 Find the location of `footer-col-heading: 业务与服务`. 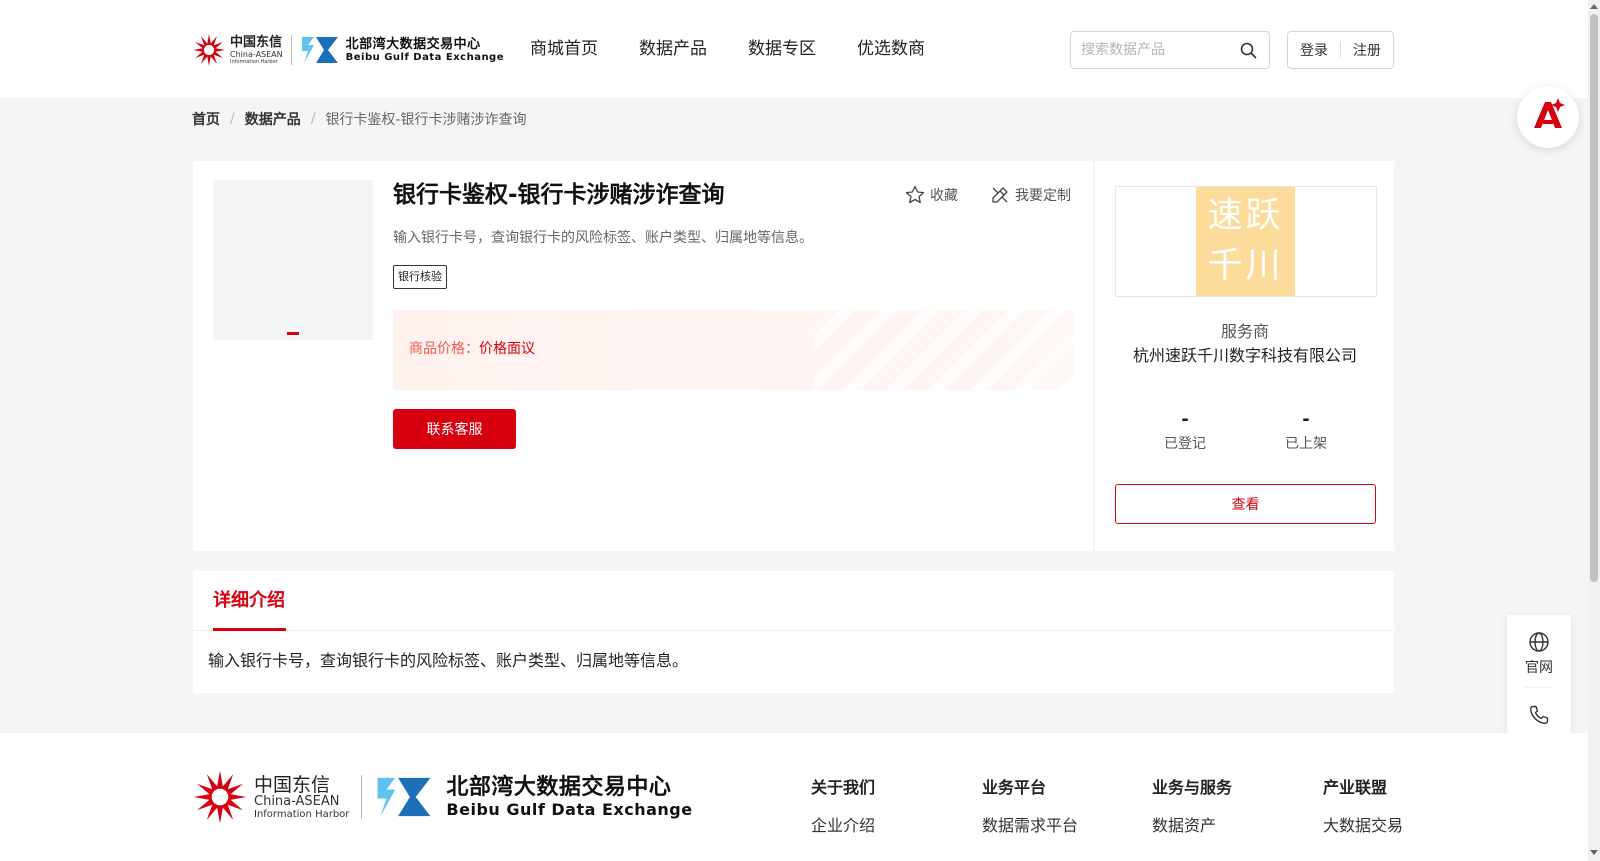

footer-col-heading: 业务与服务 is located at coordinates (1192, 787).